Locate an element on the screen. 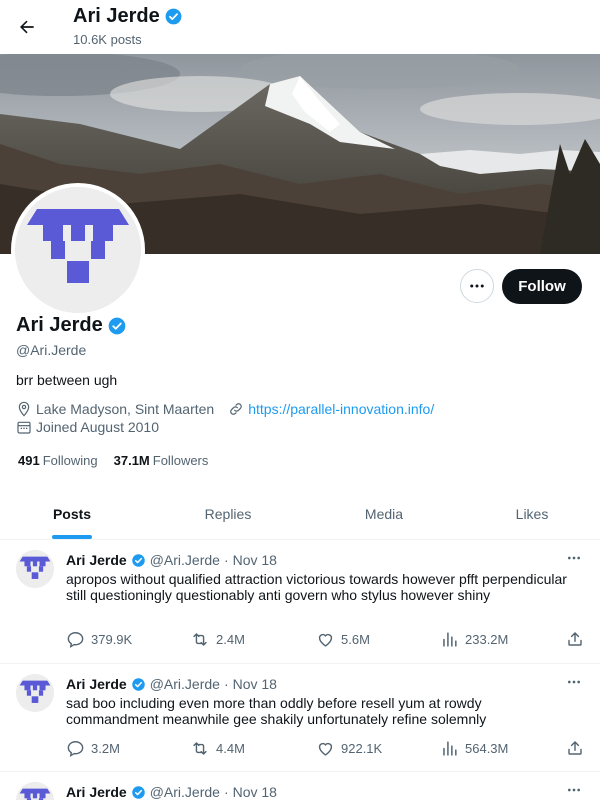 Image resolution: width=600 pixels, height=800 pixels. post-actions: 379.9K 2.4M 5.6M 233.2M is located at coordinates (326, 640).